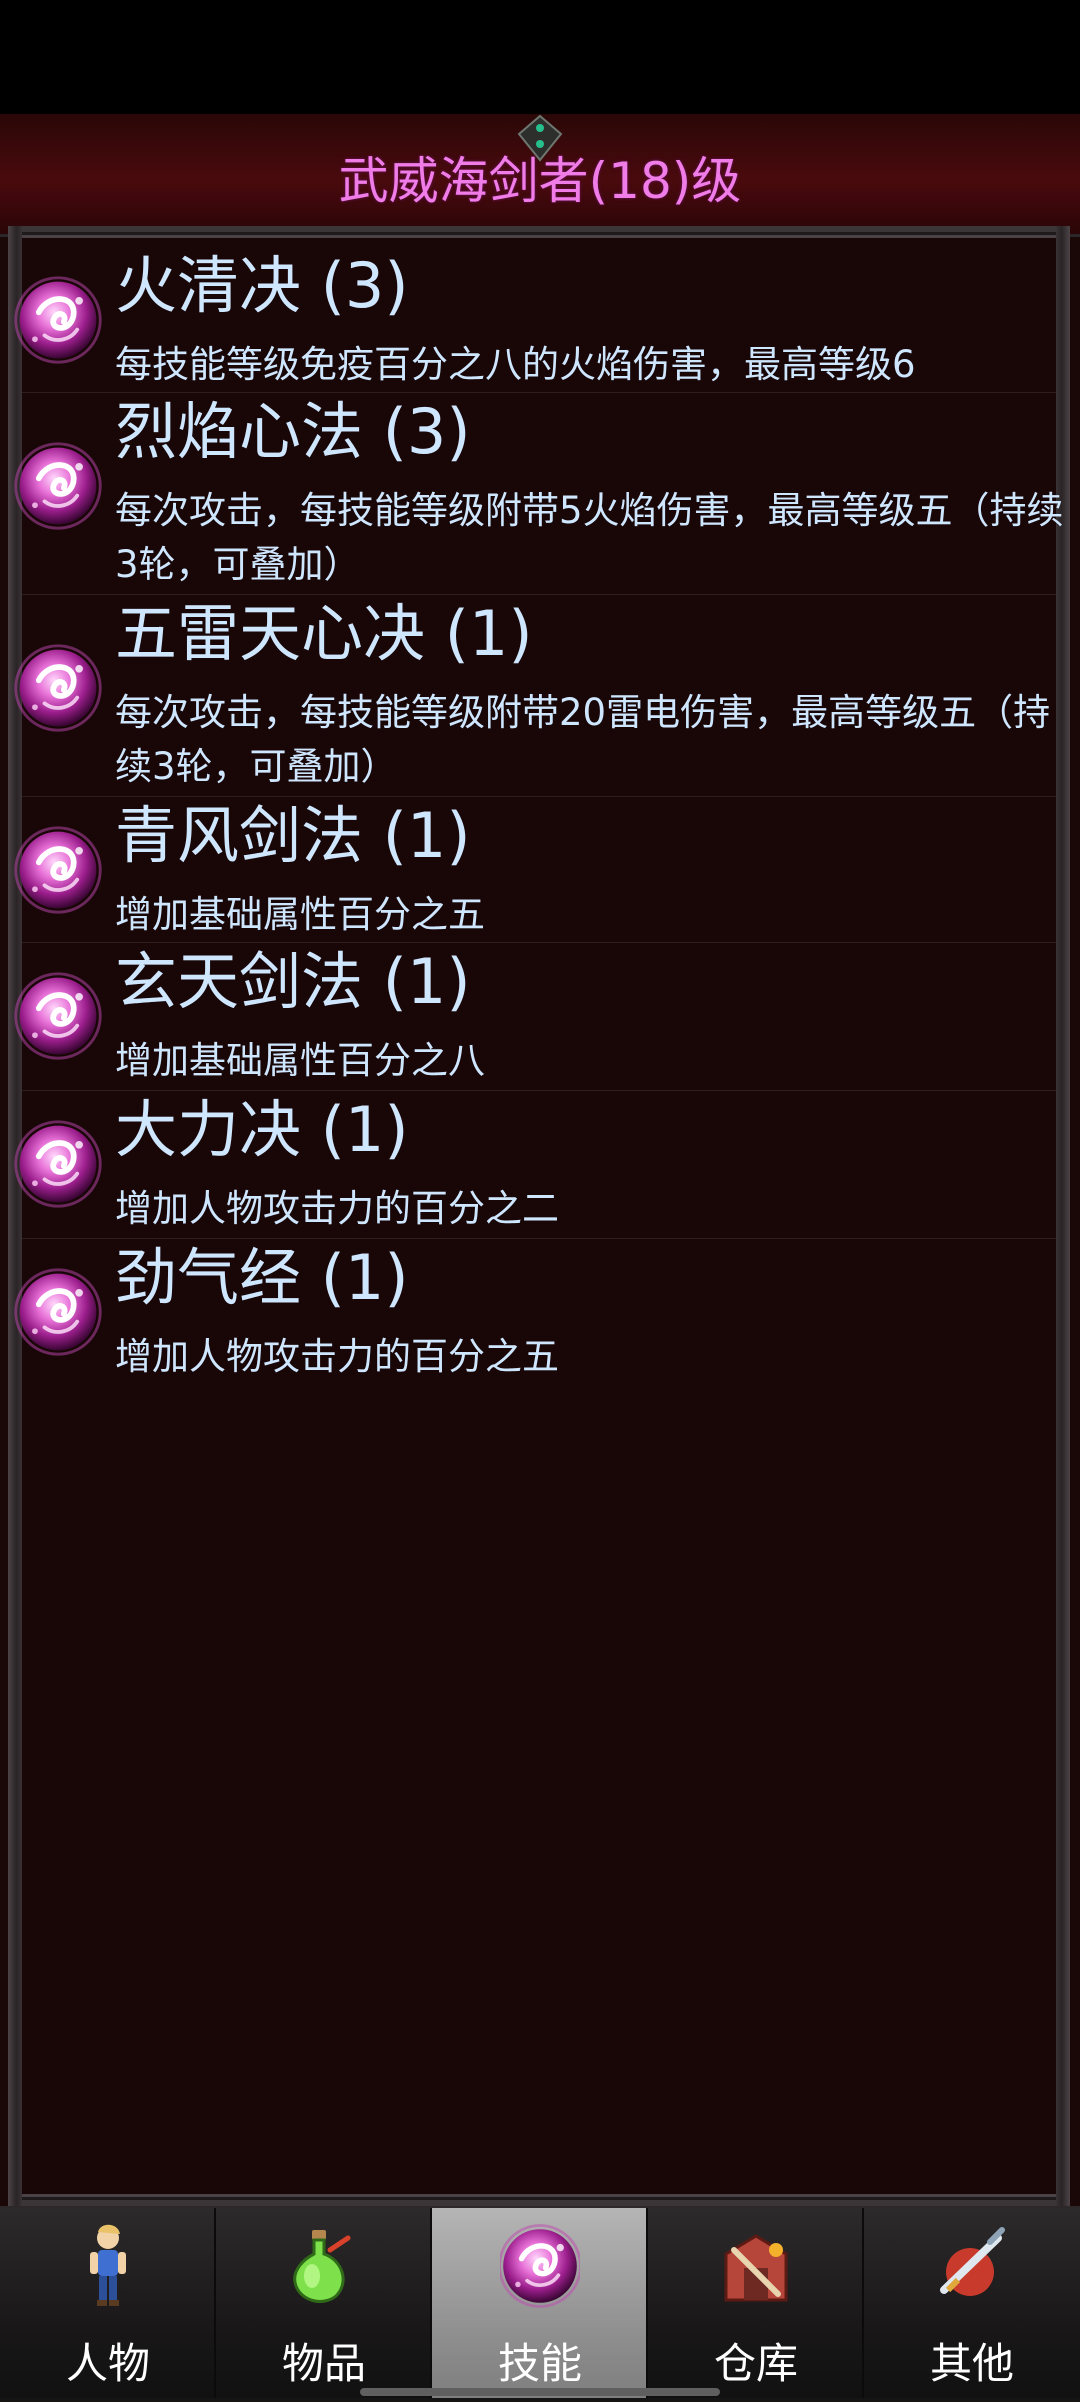 This screenshot has height=2402, width=1080. What do you see at coordinates (262, 1129) in the screenshot?
I see `skill-name: 大力决 (1)` at bounding box center [262, 1129].